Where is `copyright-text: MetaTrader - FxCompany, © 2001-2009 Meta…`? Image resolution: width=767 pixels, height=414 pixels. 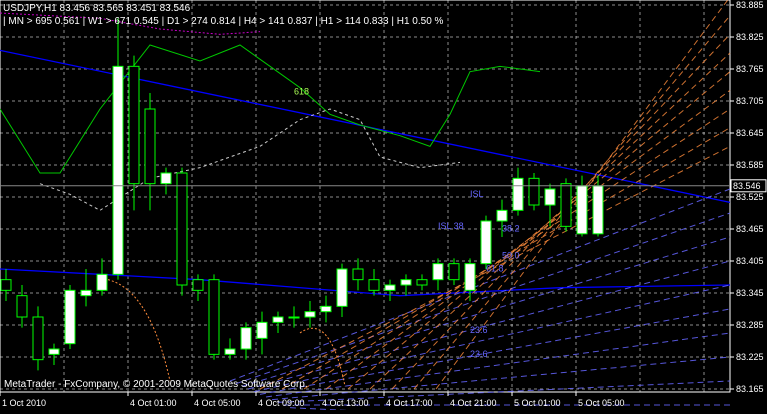 copyright-text: MetaTrader - FxCompany, © 2001-2009 Meta… is located at coordinates (156, 384).